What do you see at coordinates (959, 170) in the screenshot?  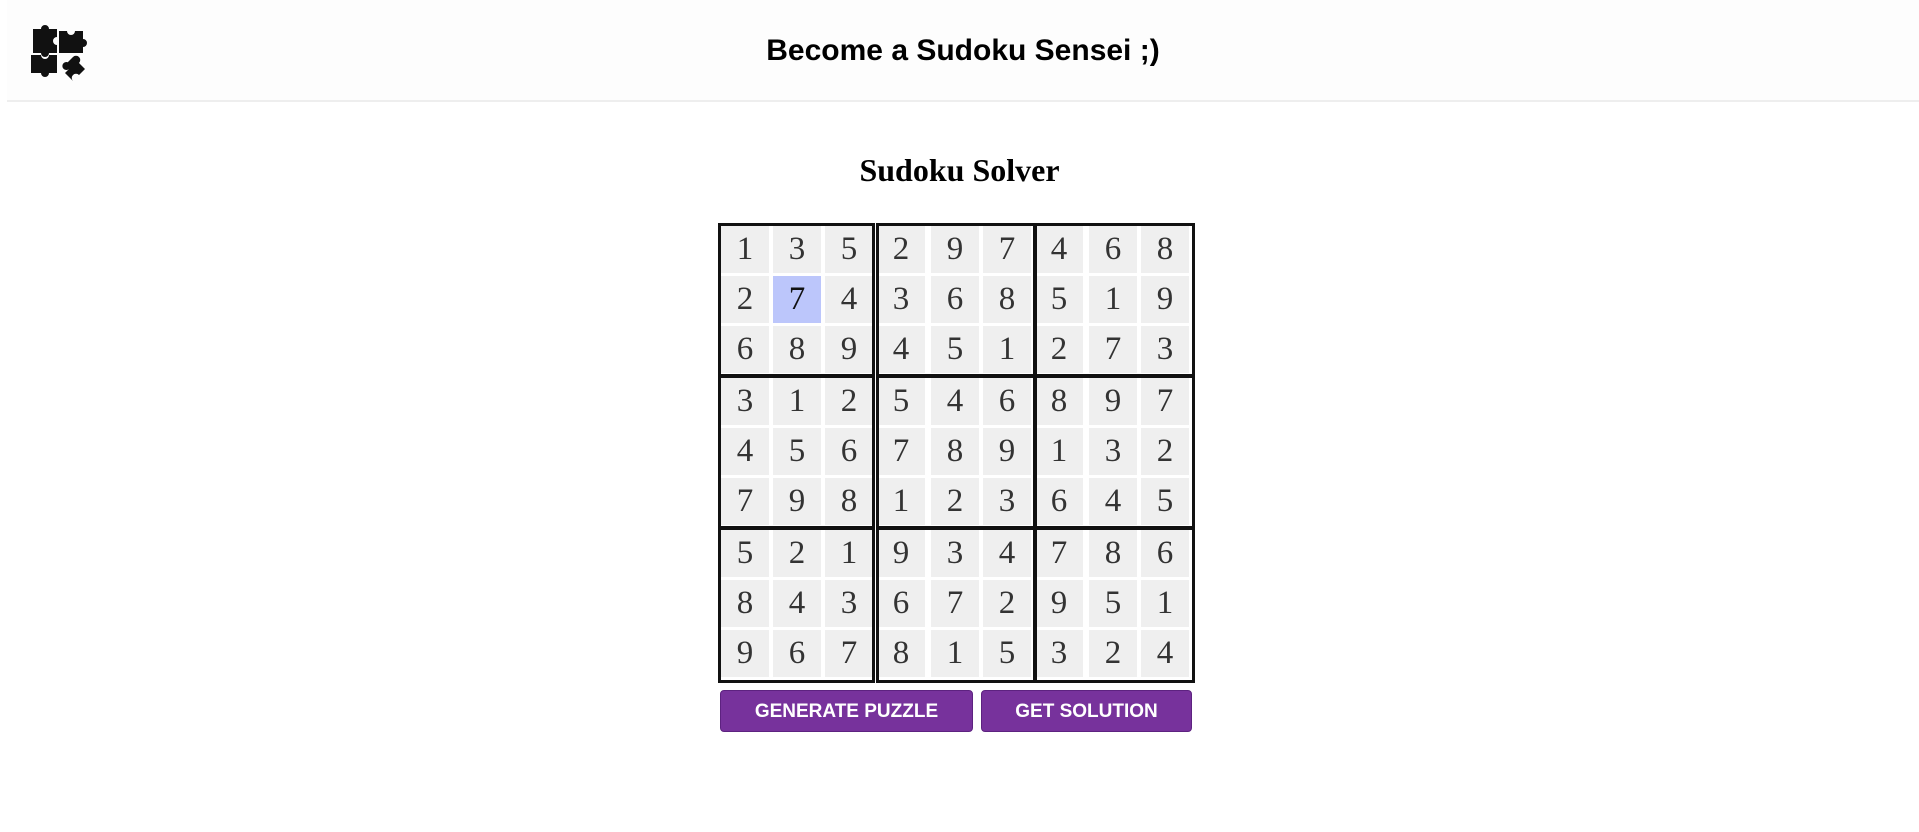 I see `page-title: Sudoku Solver` at bounding box center [959, 170].